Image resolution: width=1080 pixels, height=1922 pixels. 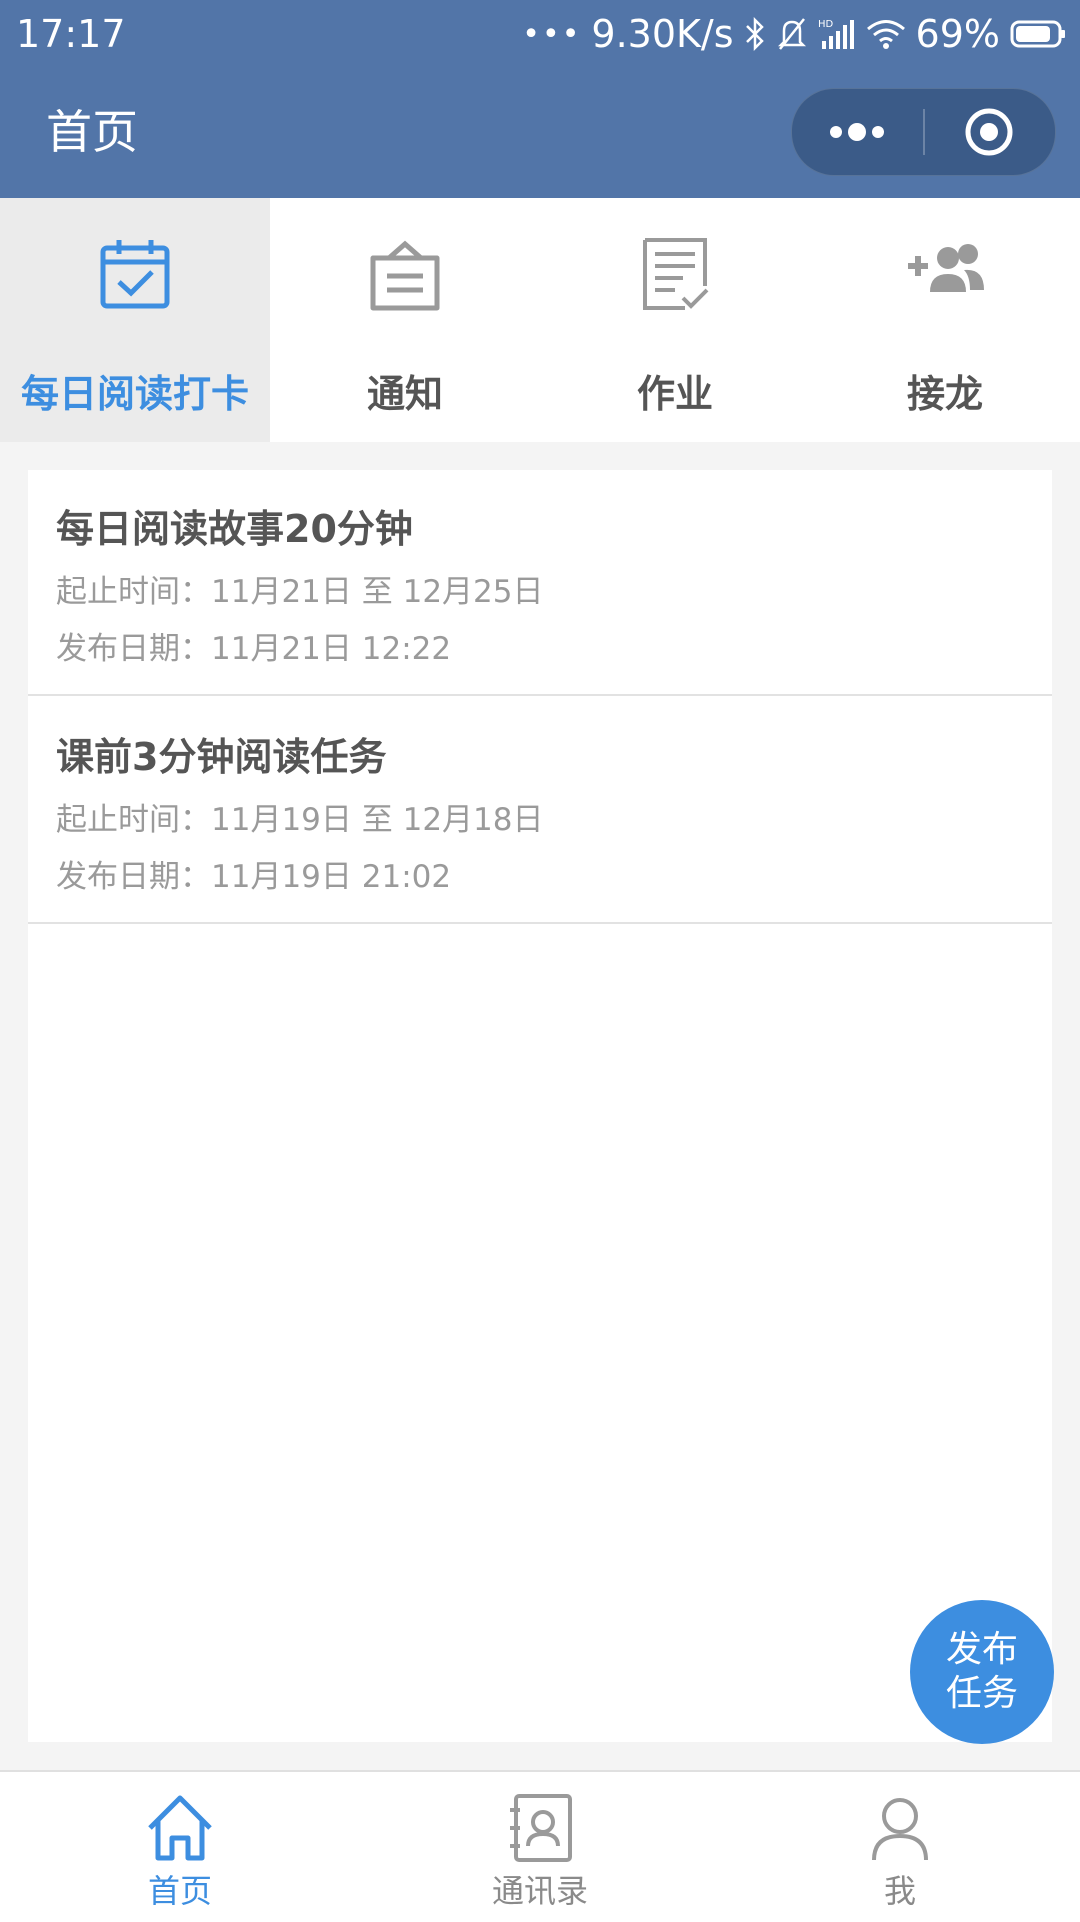 I want to click on mini-program-capsule, so click(x=923, y=132).